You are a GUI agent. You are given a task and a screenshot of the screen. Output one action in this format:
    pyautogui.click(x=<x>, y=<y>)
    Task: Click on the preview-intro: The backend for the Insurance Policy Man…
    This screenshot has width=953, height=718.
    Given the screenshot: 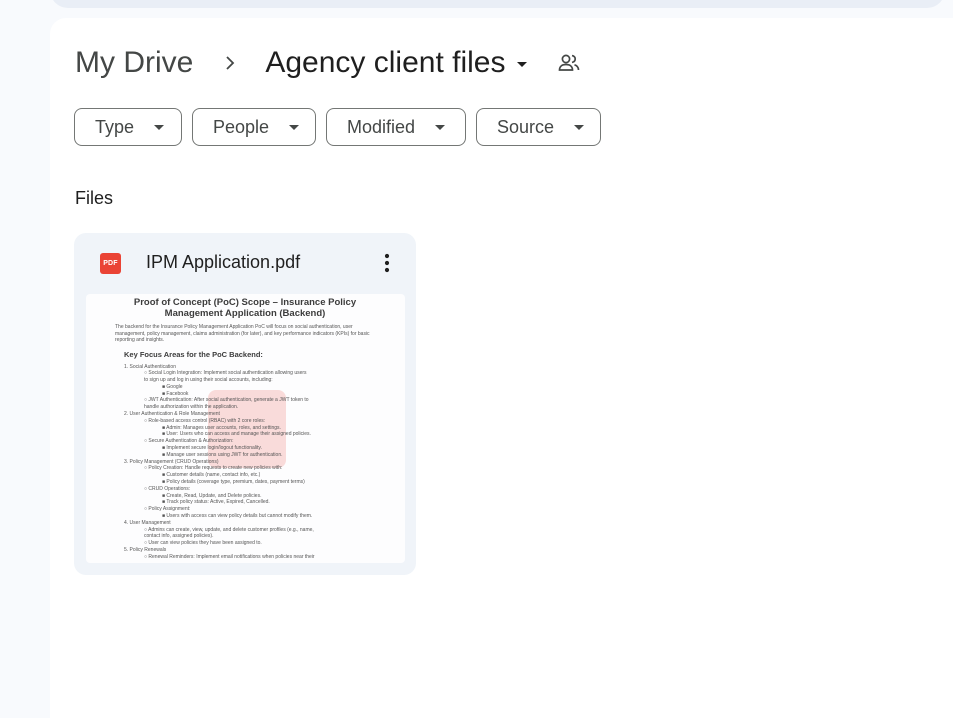 What is the action you would take?
    pyautogui.click(x=242, y=333)
    